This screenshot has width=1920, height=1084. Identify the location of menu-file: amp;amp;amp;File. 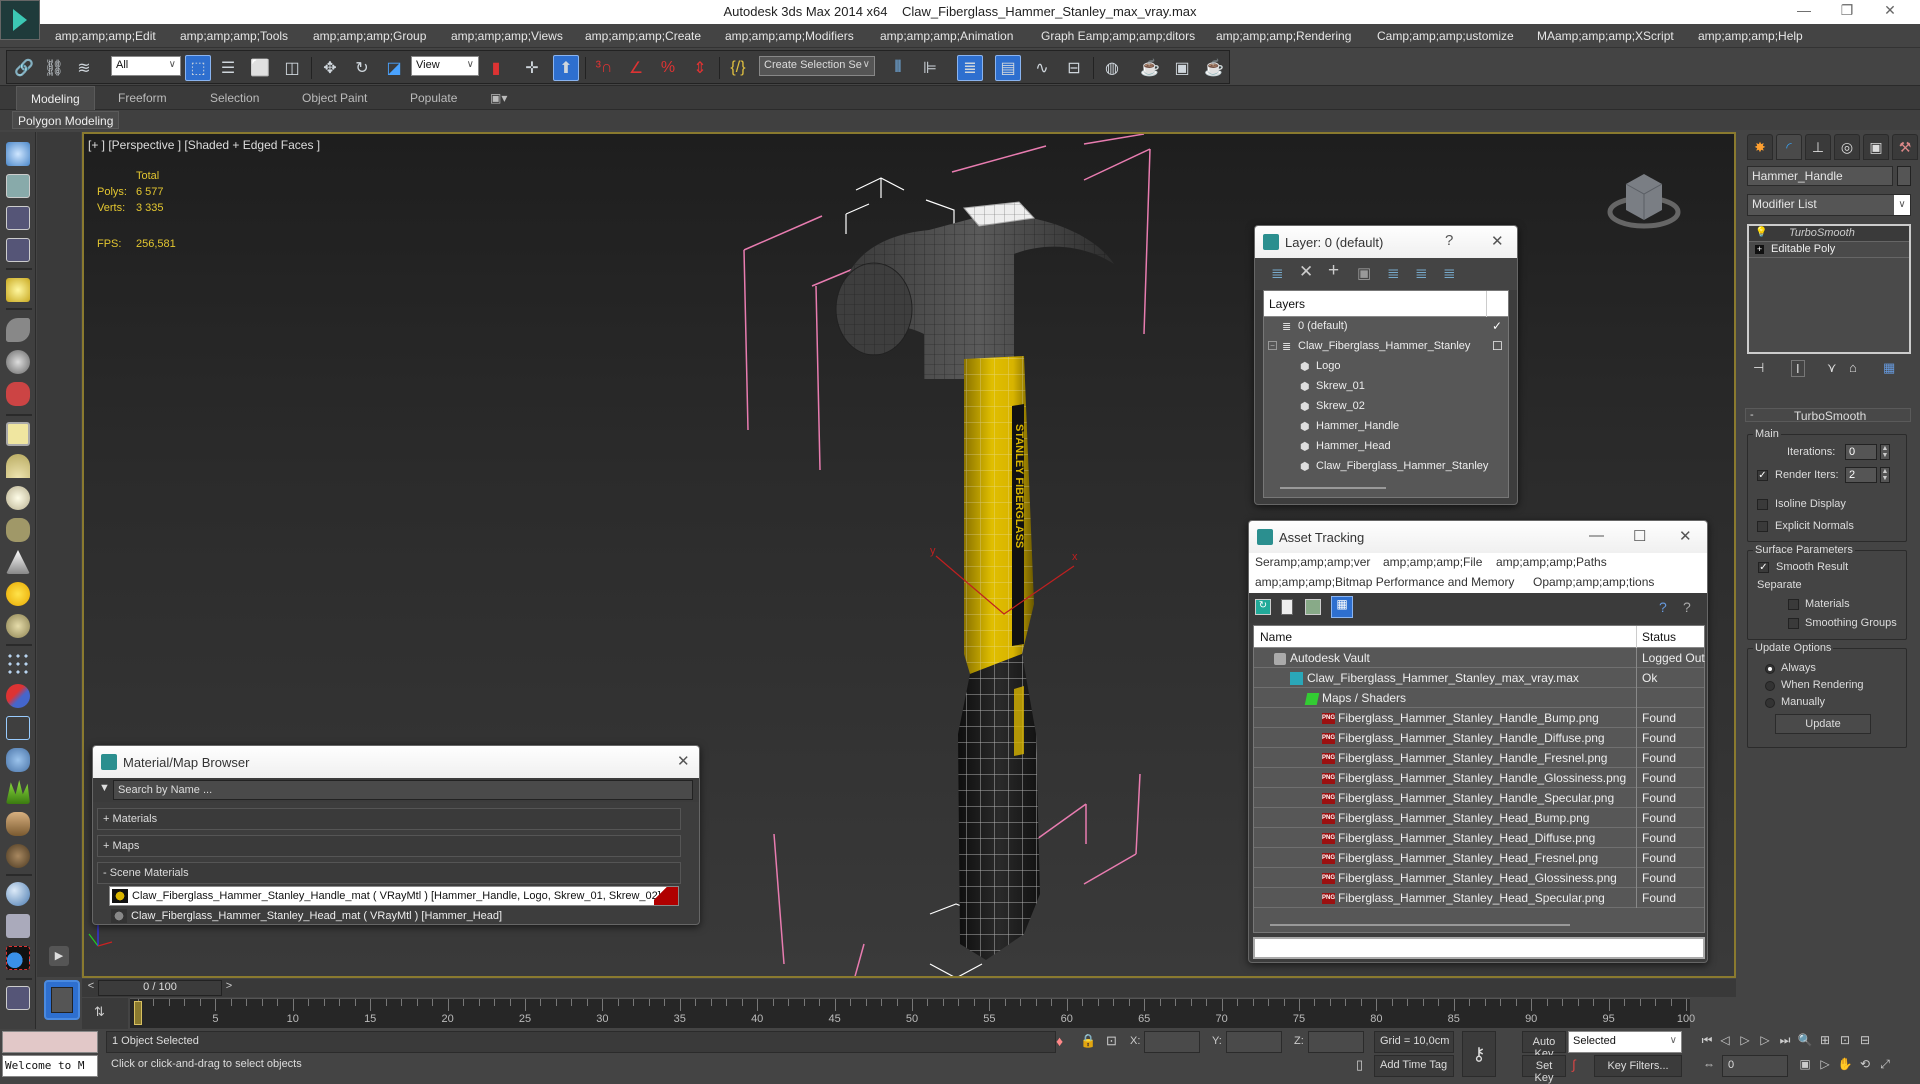
(1432, 562).